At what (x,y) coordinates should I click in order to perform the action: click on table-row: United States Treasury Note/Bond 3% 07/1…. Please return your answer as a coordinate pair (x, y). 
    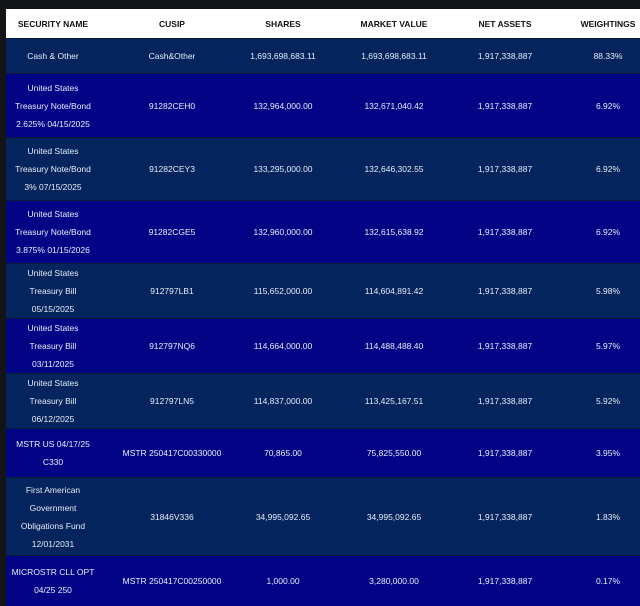
    Looking at the image, I should click on (323, 169).